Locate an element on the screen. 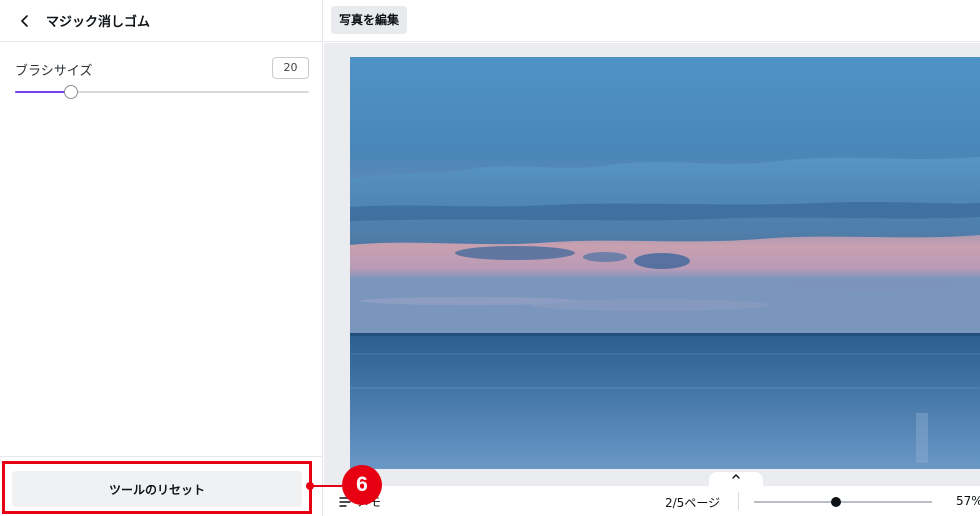 The height and width of the screenshot is (516, 980). slider-fill is located at coordinates (43, 92).